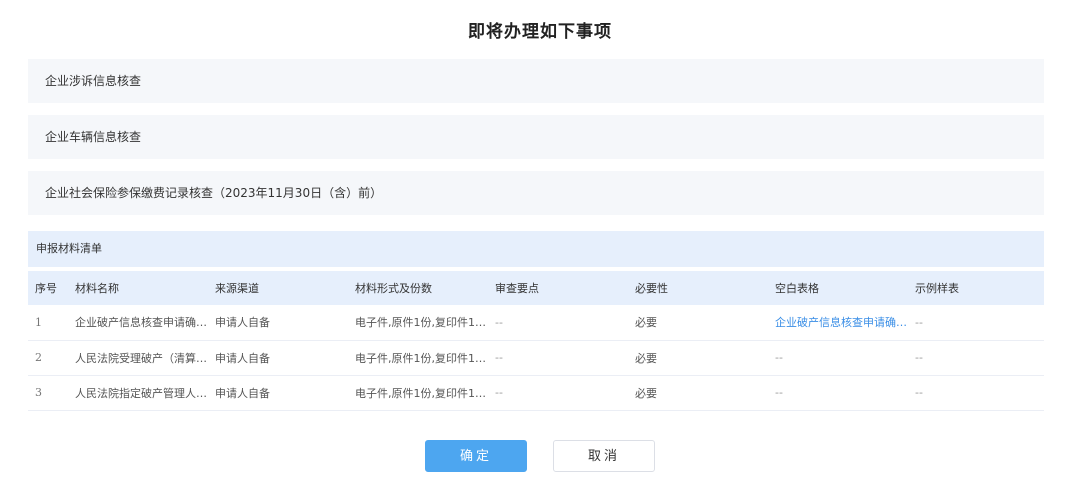  What do you see at coordinates (517, 288) in the screenshot?
I see `column-header-review: 审查要点` at bounding box center [517, 288].